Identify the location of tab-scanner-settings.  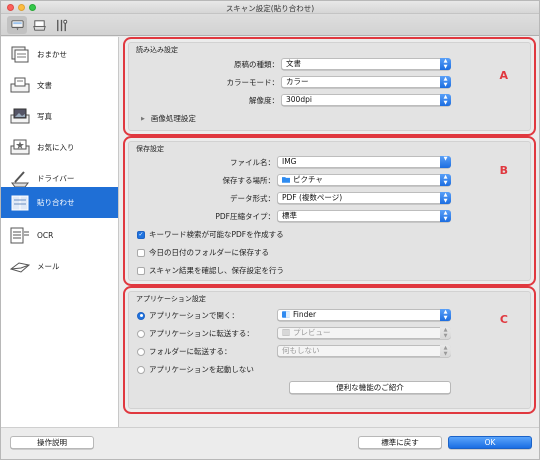
(17, 25).